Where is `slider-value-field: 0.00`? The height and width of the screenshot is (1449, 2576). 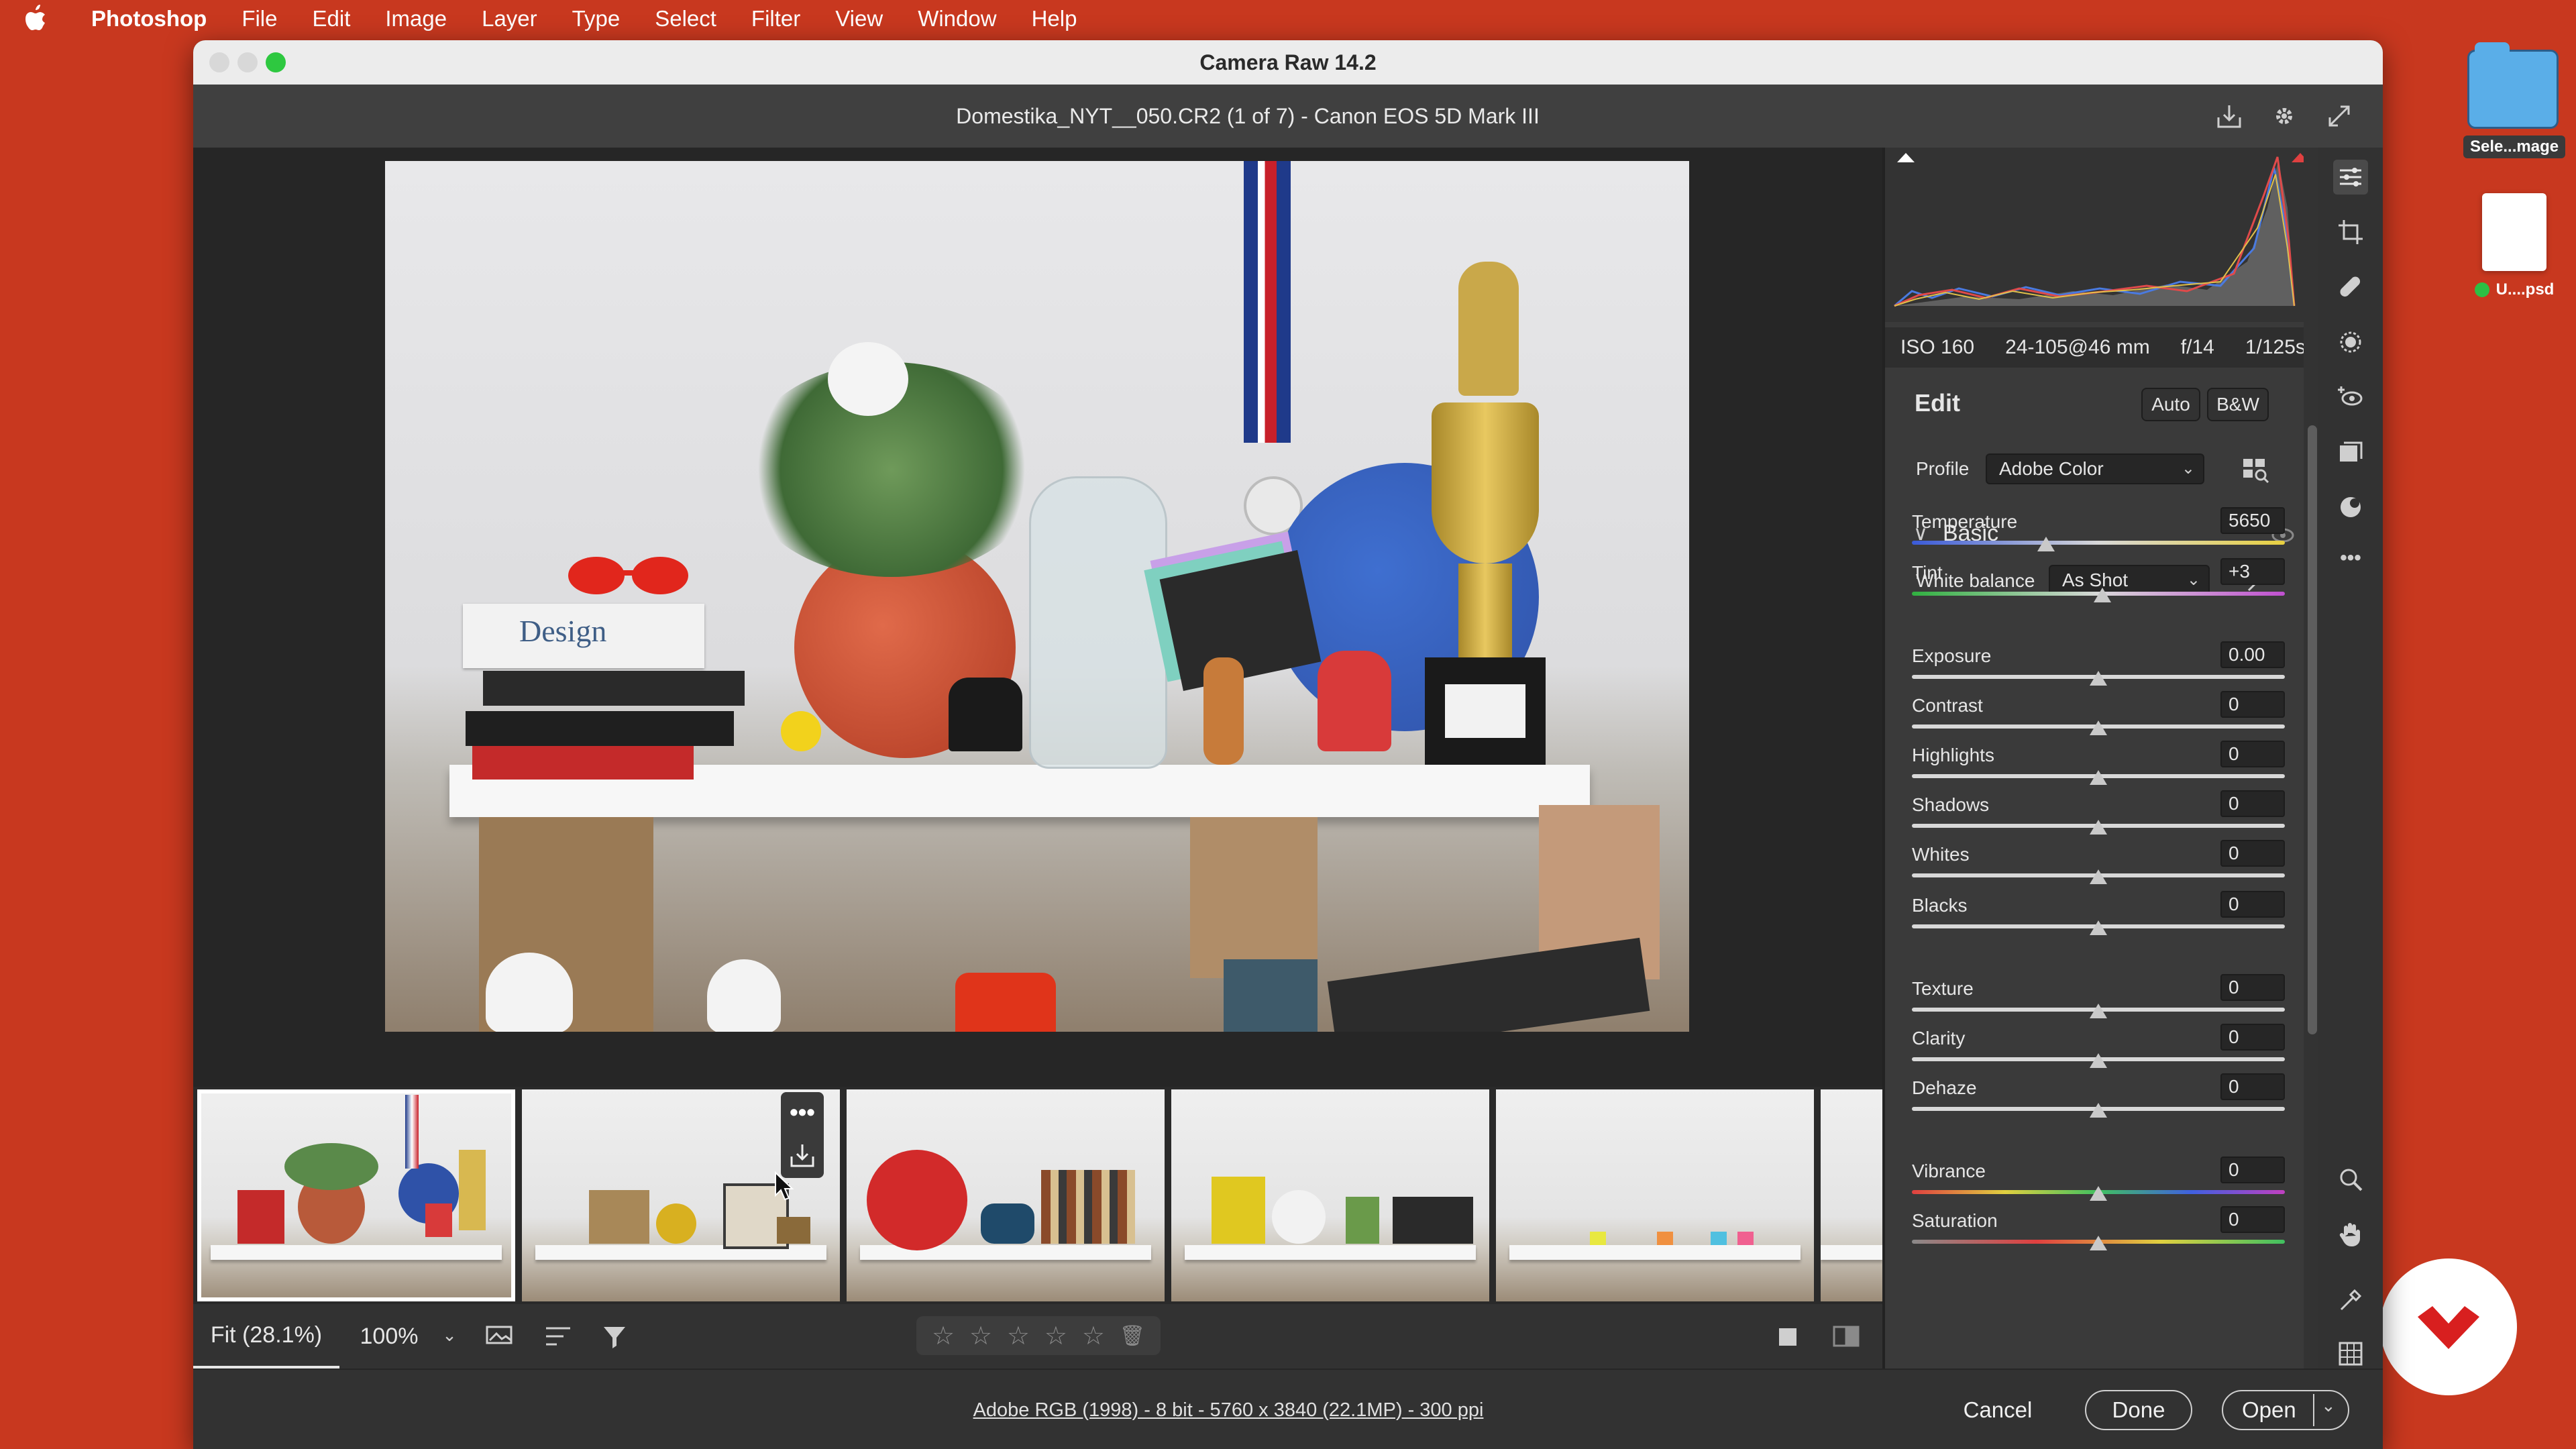
slider-value-field: 0.00 is located at coordinates (2252, 654).